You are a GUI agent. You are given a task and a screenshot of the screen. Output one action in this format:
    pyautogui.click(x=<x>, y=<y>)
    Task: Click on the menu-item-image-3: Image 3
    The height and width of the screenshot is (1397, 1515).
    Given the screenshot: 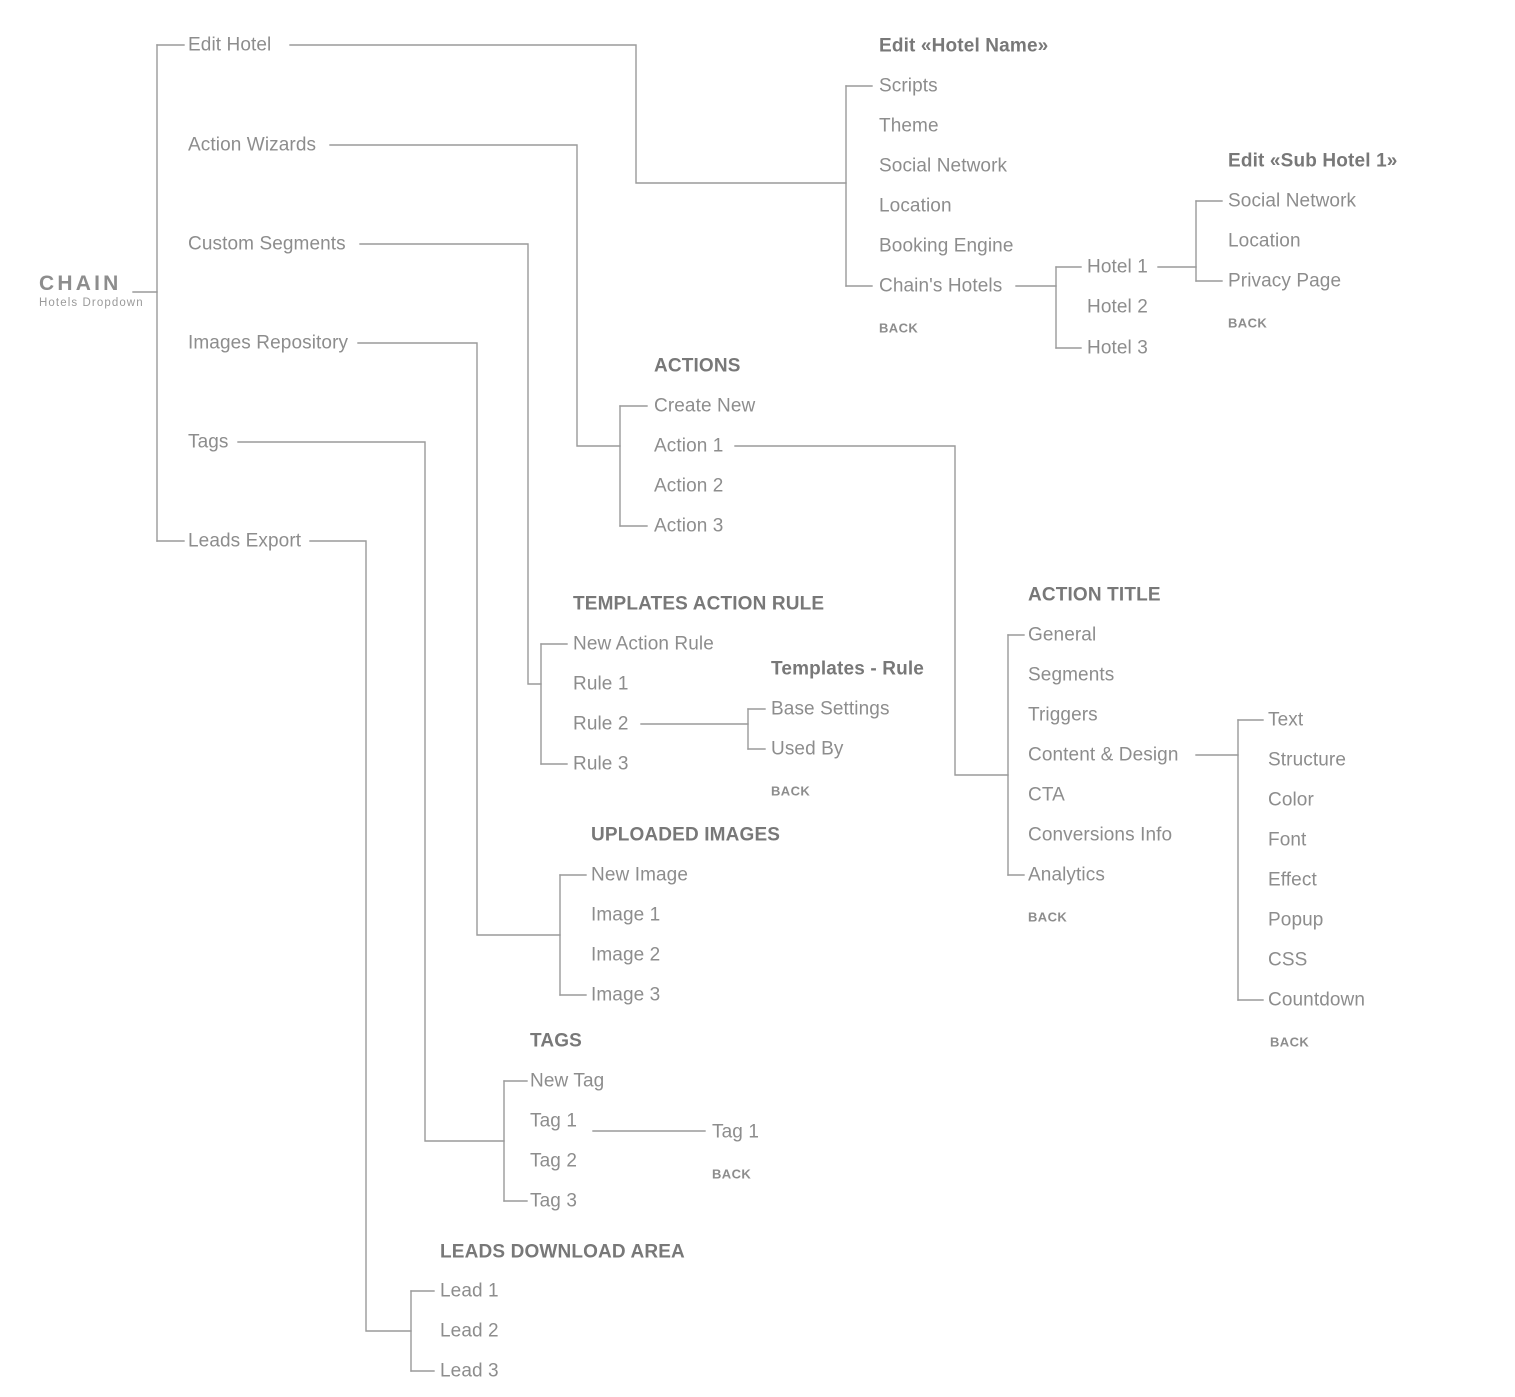 What is the action you would take?
    pyautogui.click(x=625, y=995)
    